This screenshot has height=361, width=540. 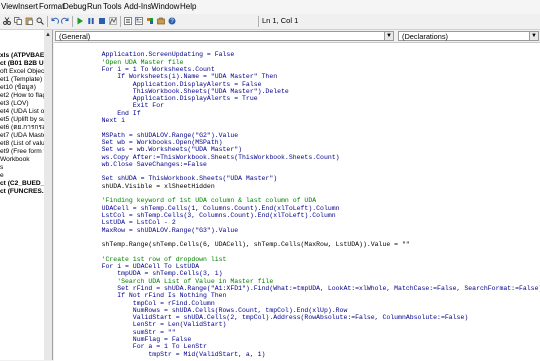 I want to click on menu-insert: Insert, so click(x=28, y=6).